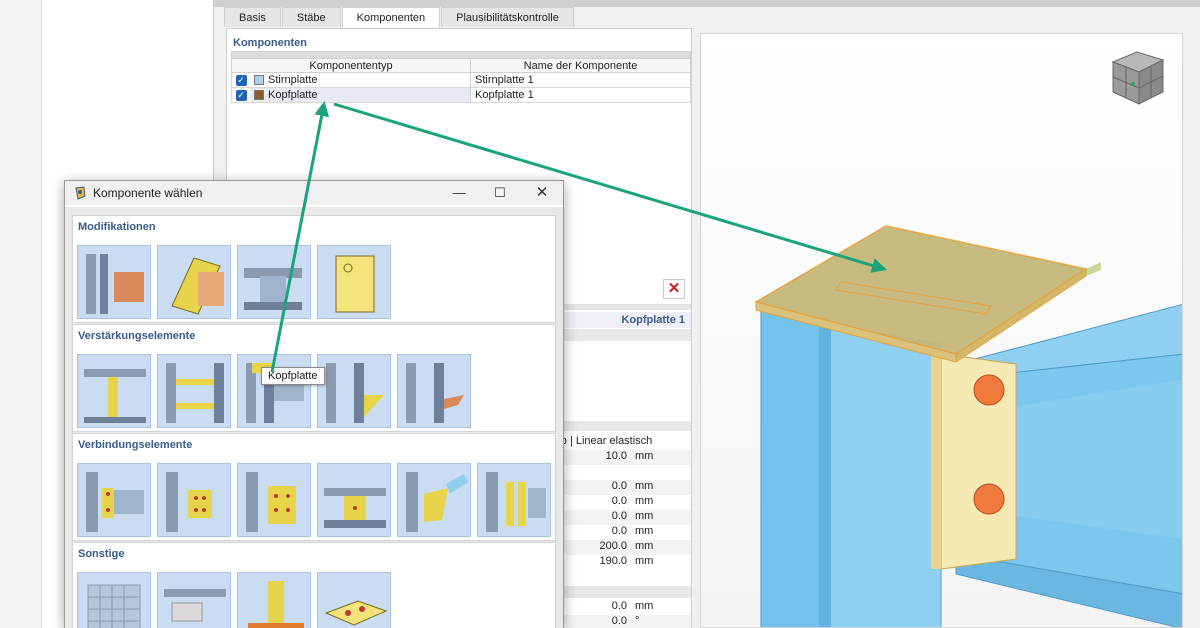 Image resolution: width=1200 pixels, height=628 pixels. I want to click on thumb-kopfplatte, so click(274, 391).